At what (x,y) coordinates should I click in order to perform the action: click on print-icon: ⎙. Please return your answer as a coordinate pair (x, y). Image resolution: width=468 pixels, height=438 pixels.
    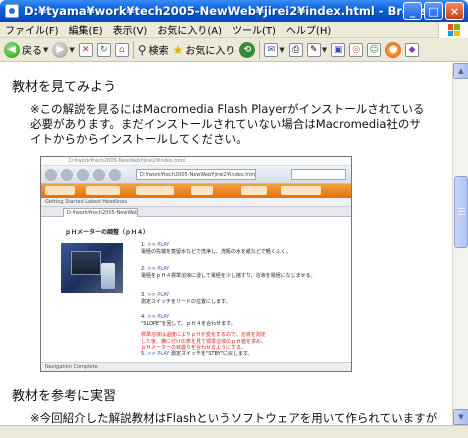
    Looking at the image, I should click on (295, 49).